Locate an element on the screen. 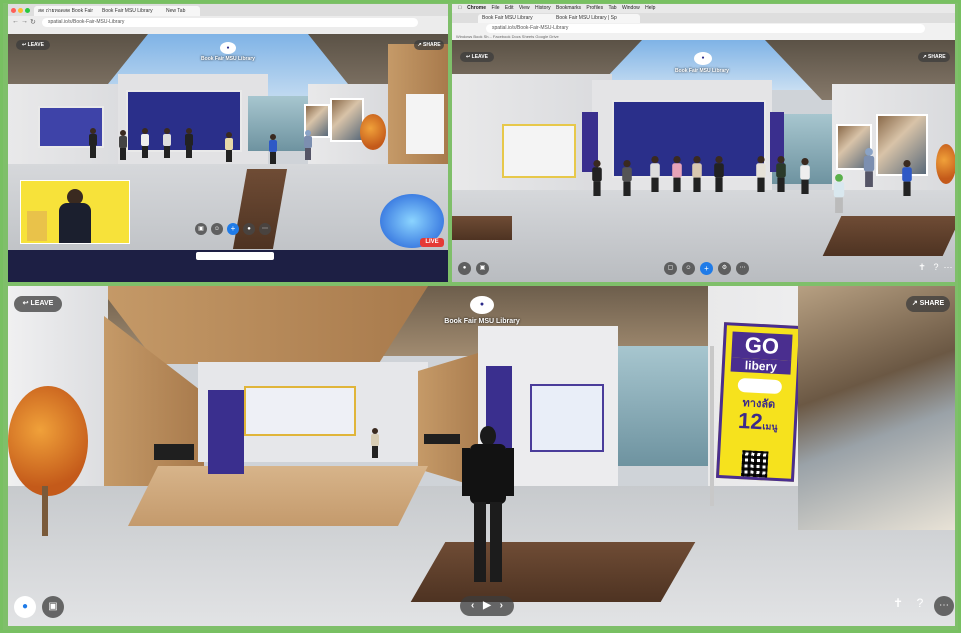 The image size is (961, 633). back-icon: ← is located at coordinates (15, 21).